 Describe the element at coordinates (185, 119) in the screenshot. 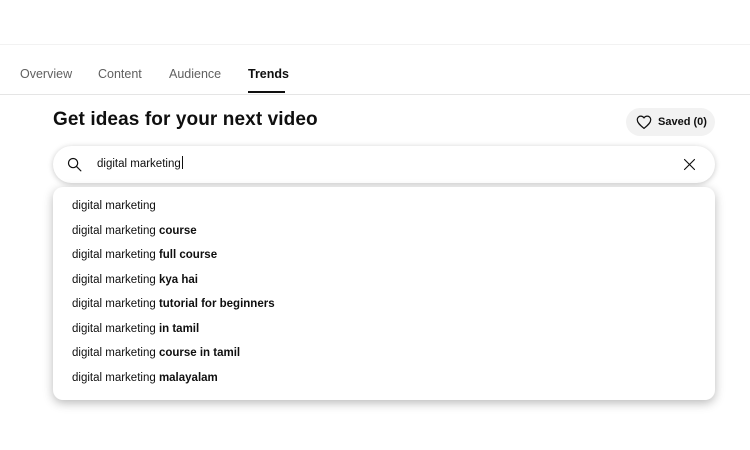

I see `page-title: Get ideas for your next video` at that location.